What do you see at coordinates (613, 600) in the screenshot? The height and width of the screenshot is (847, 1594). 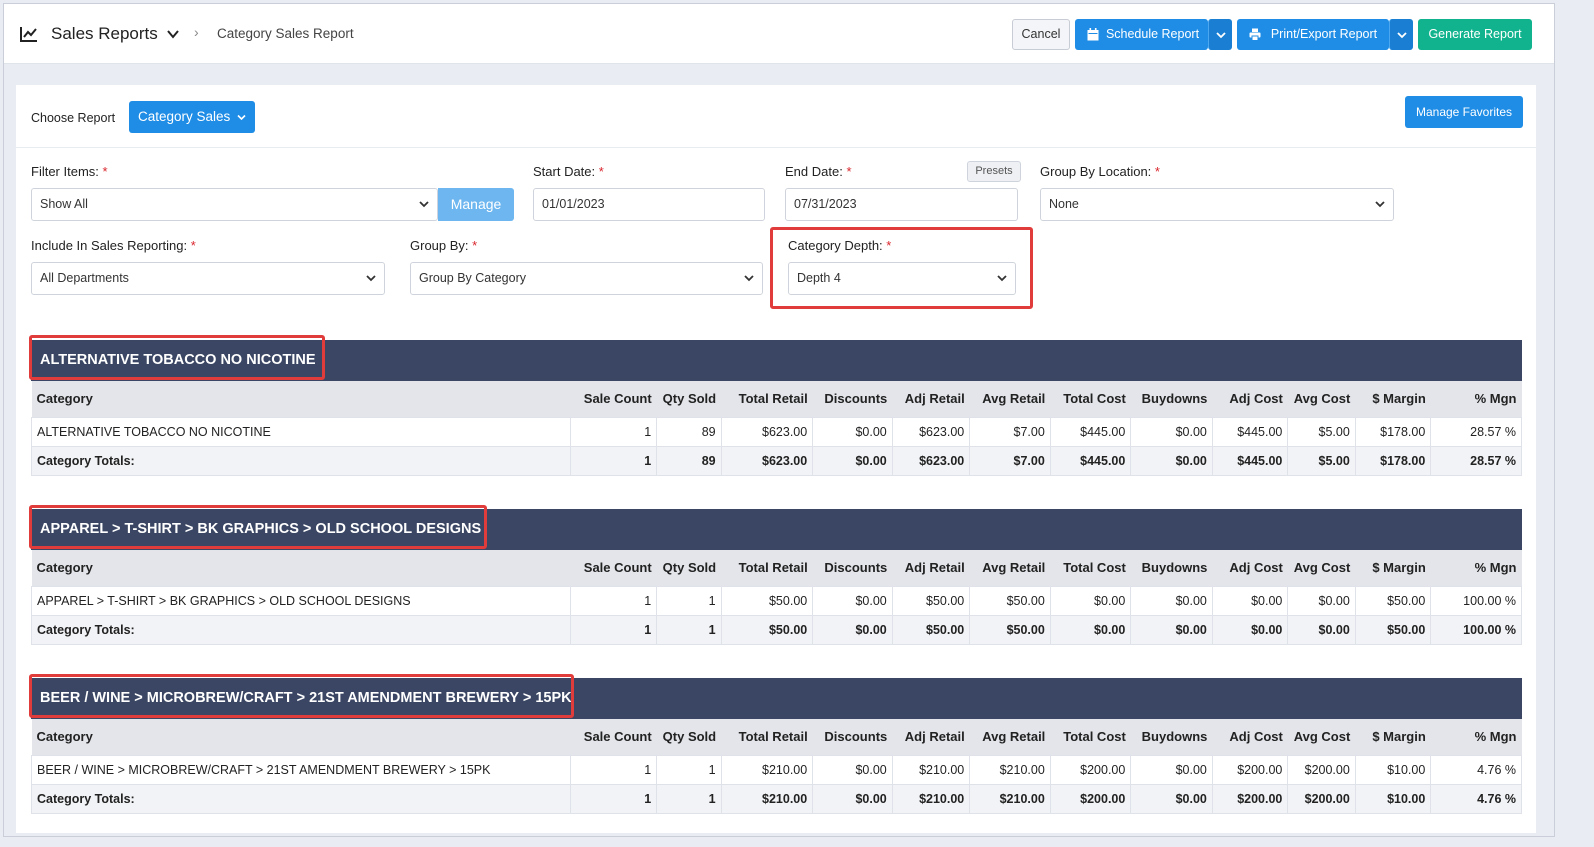 I see `table-cell: 1` at bounding box center [613, 600].